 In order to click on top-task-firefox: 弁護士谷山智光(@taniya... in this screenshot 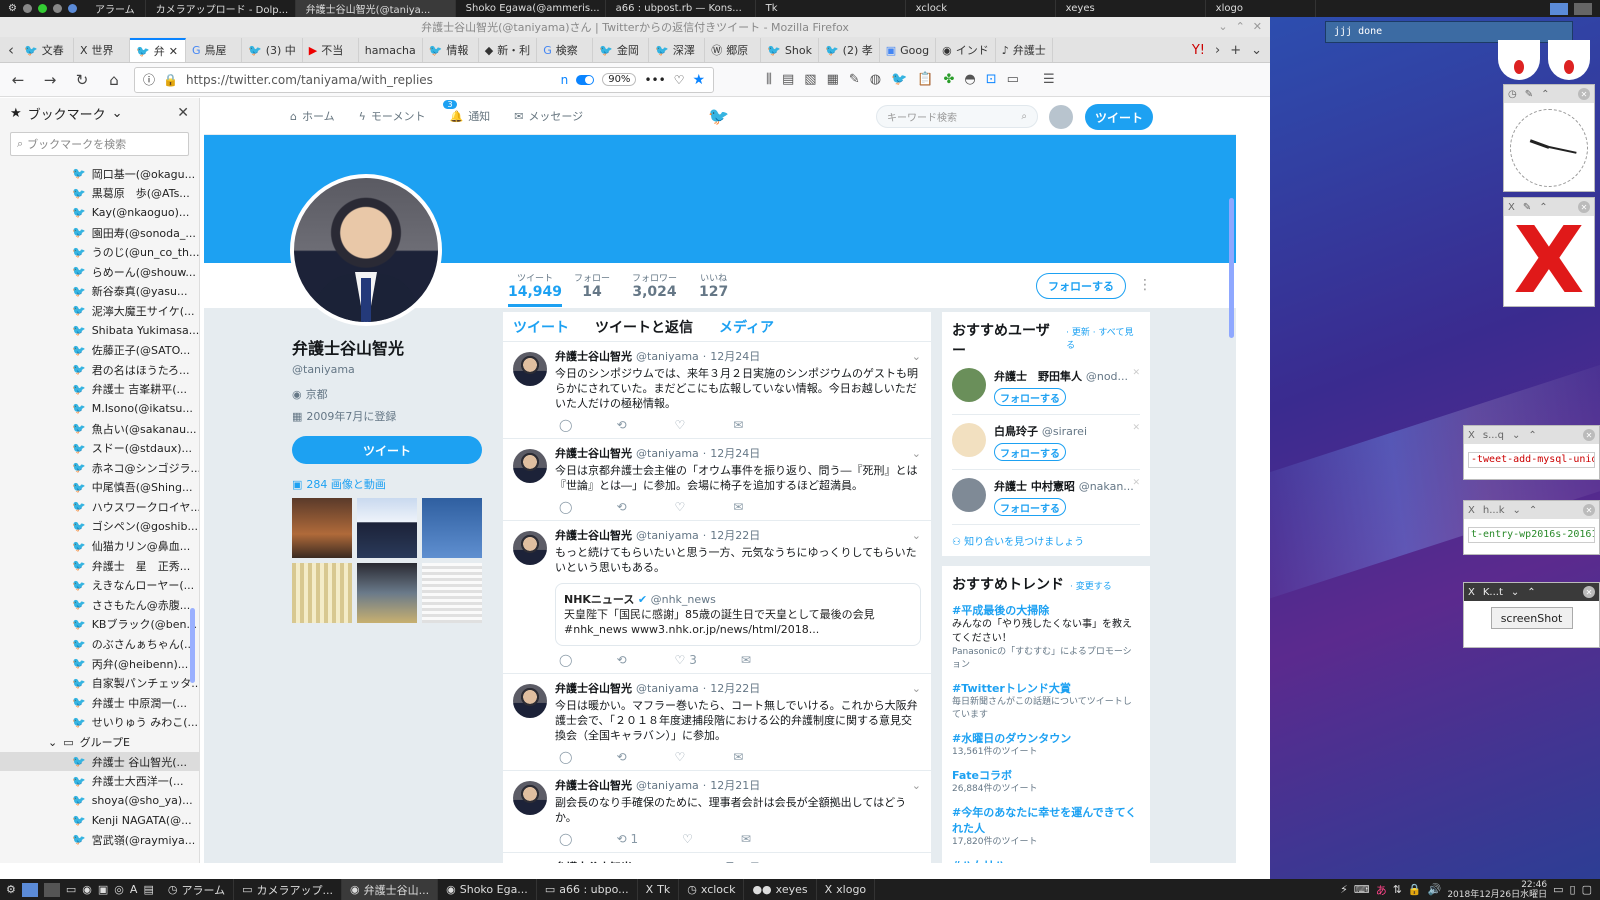, I will do `click(375, 8)`.